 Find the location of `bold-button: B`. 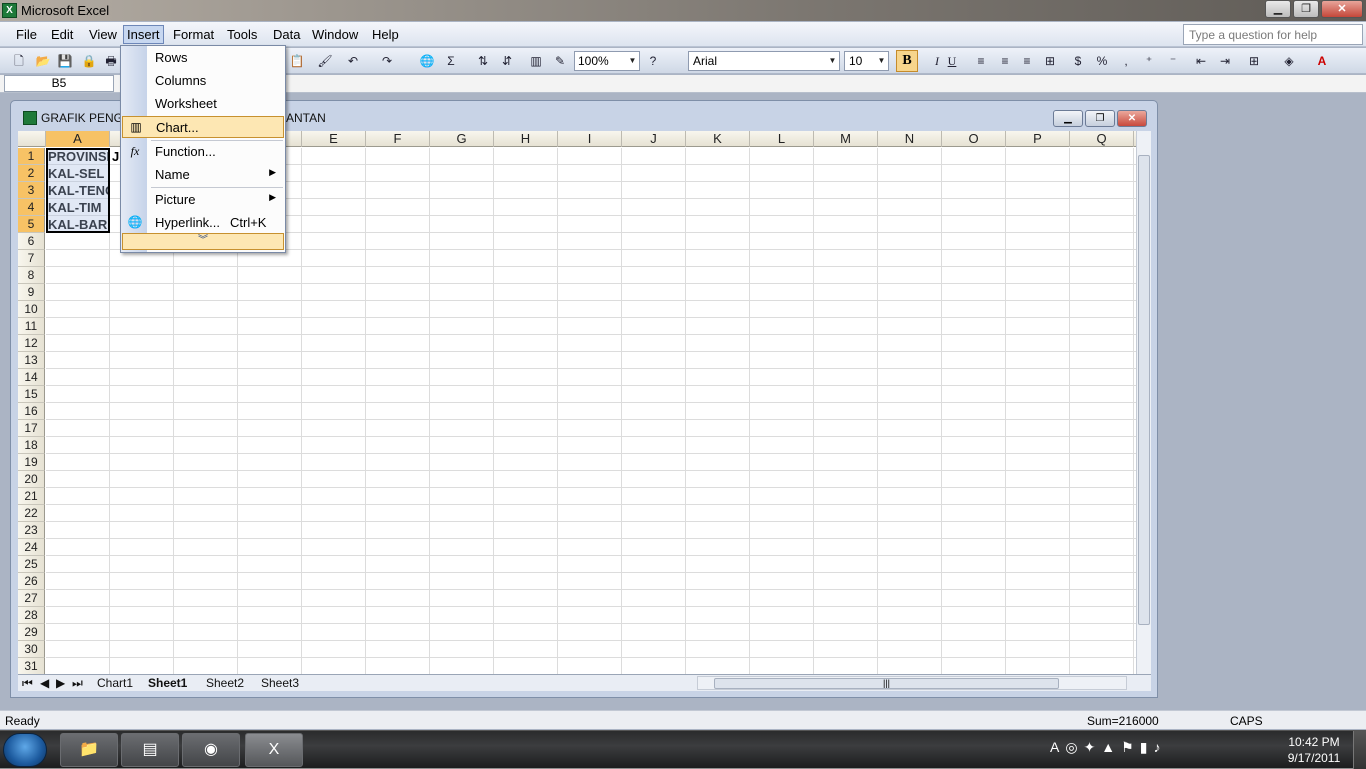

bold-button: B is located at coordinates (907, 61).